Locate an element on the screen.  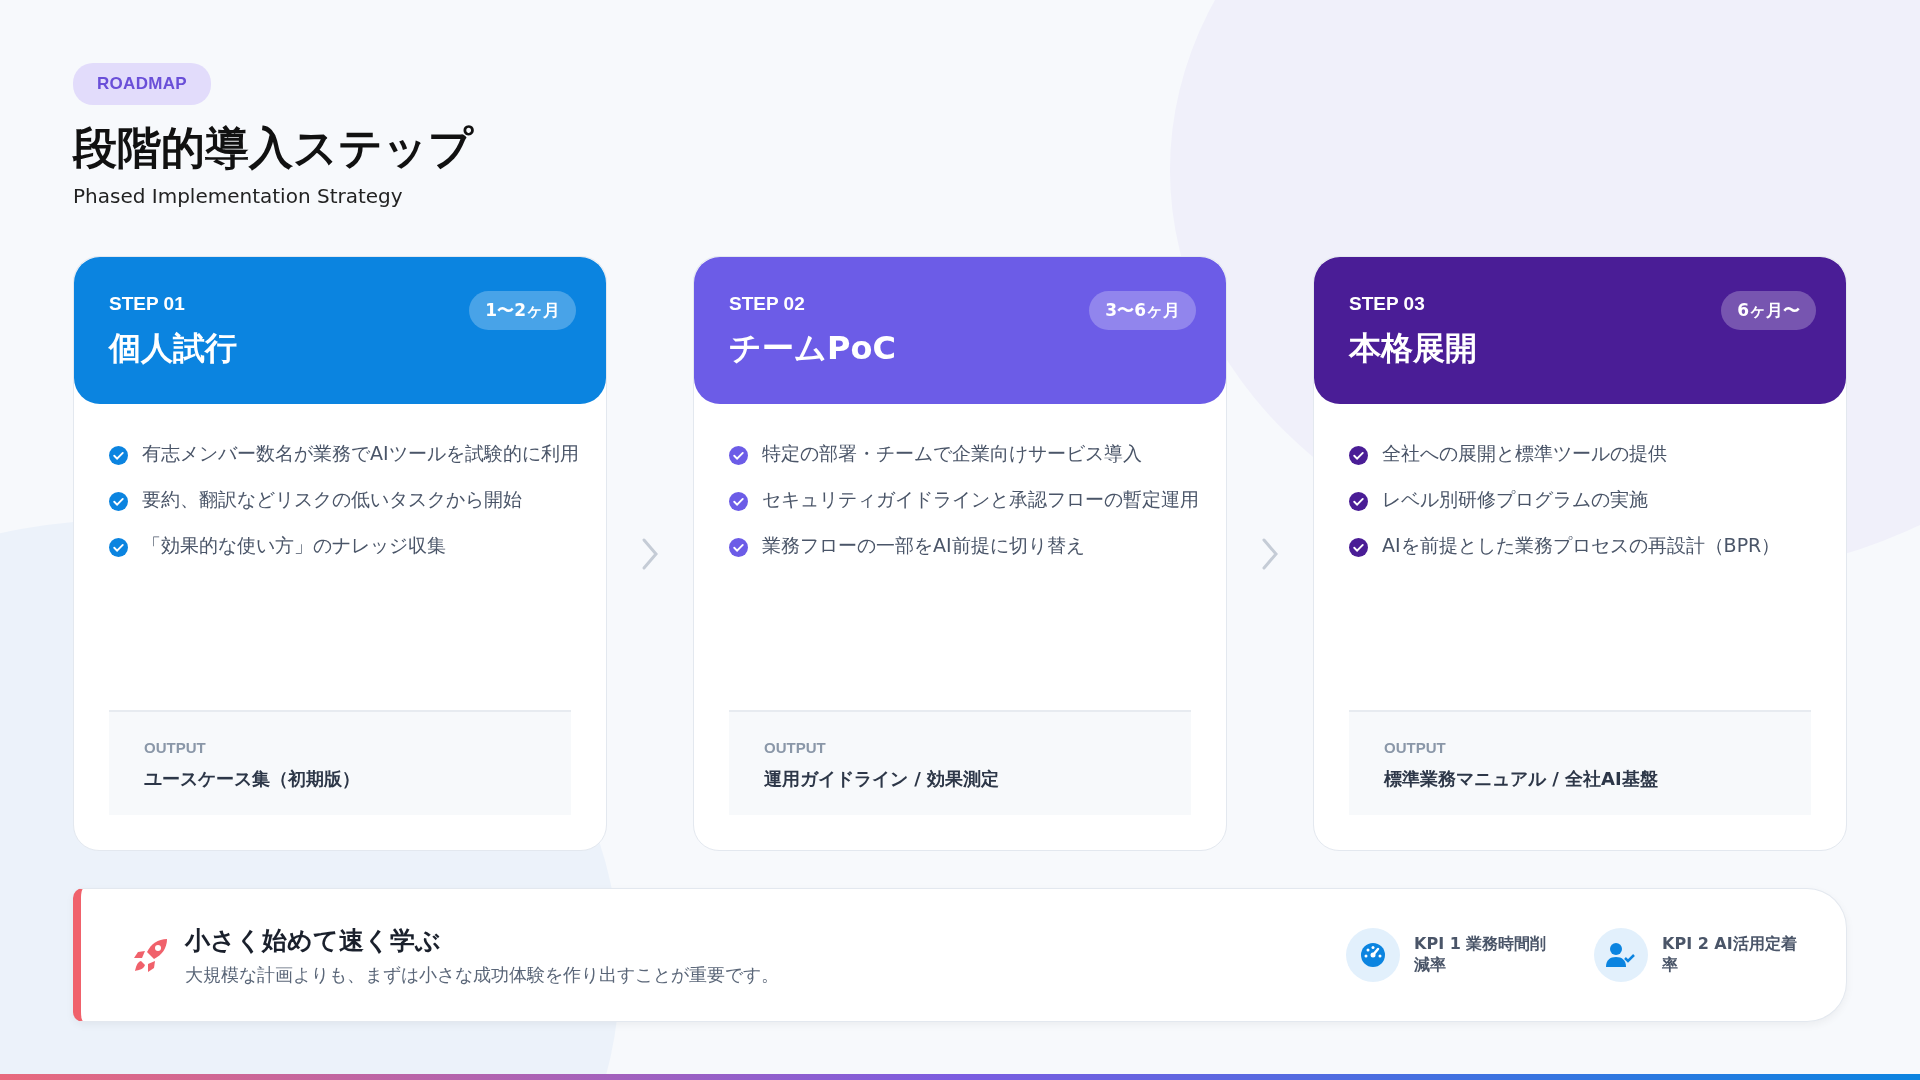
step-item: 「効果的な使い方」のナレッジ収集 is located at coordinates (294, 545).